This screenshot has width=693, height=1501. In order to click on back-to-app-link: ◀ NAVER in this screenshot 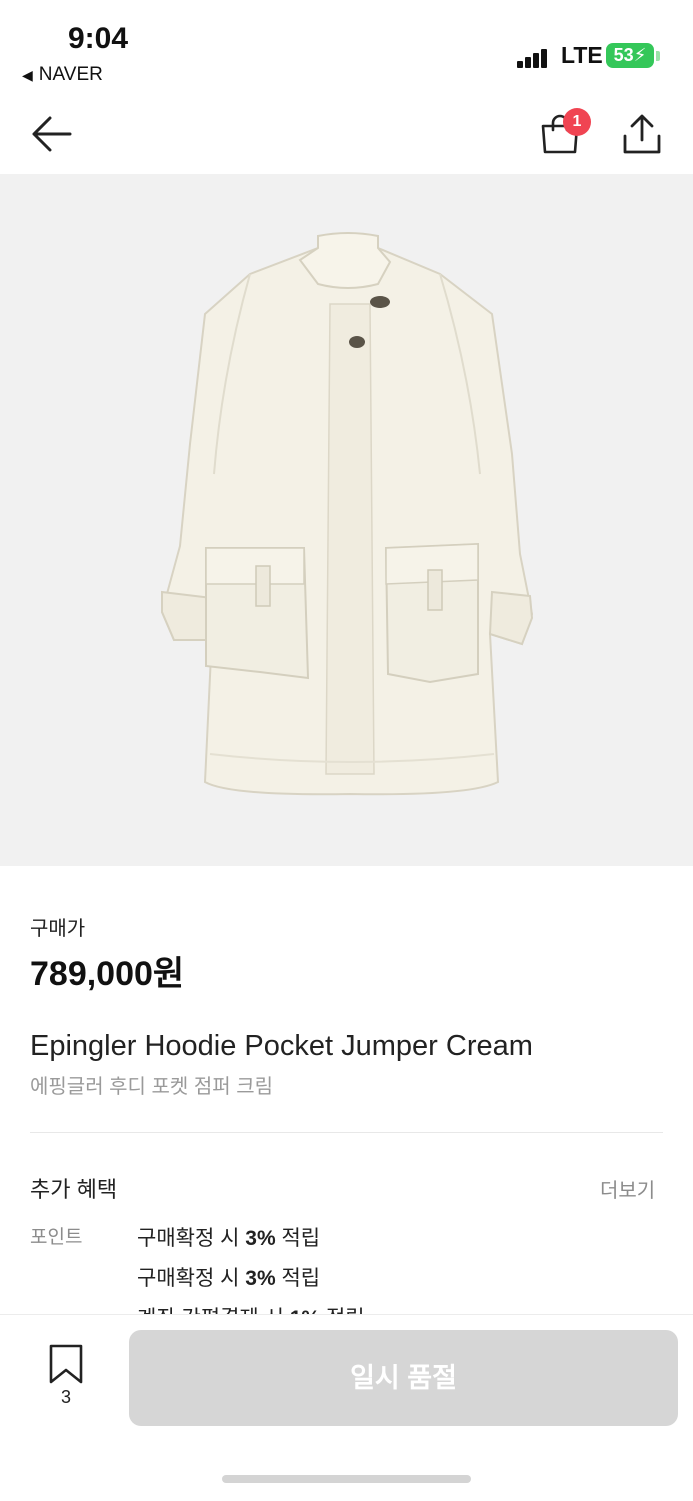, I will do `click(62, 75)`.